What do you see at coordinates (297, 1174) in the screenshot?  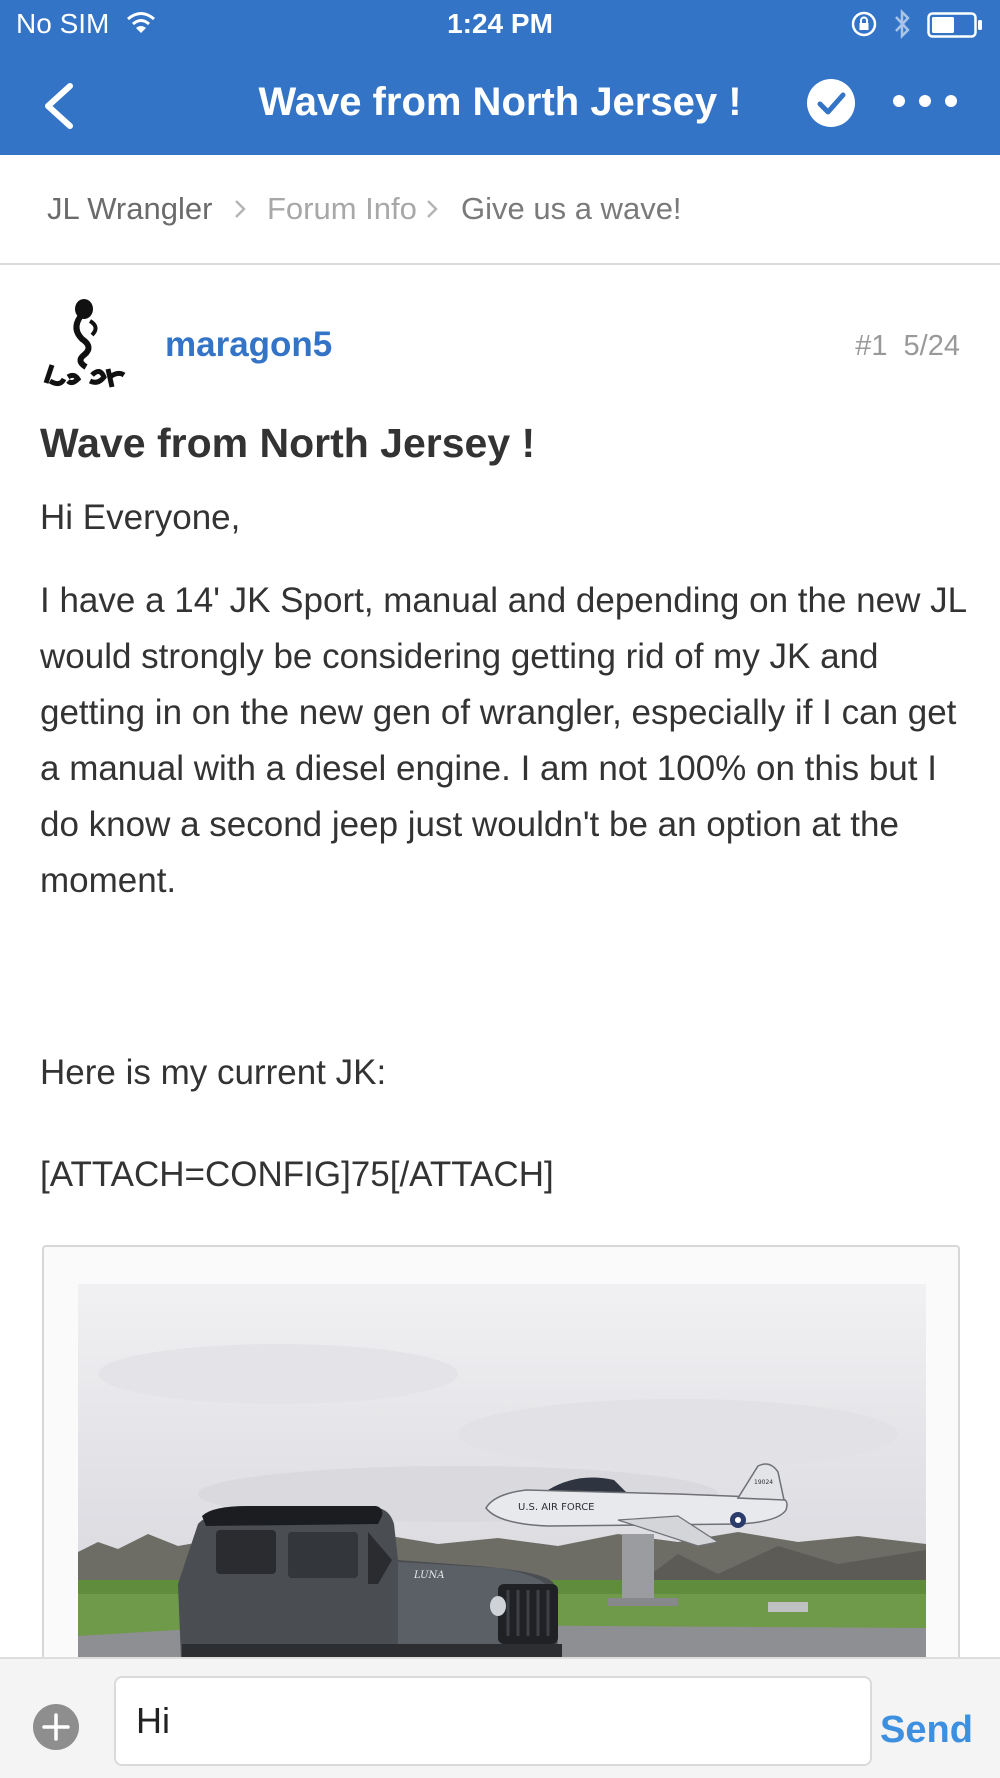 I see `post-attachment-code: [ATTACH=CONFIG]75[/ATTACH]` at bounding box center [297, 1174].